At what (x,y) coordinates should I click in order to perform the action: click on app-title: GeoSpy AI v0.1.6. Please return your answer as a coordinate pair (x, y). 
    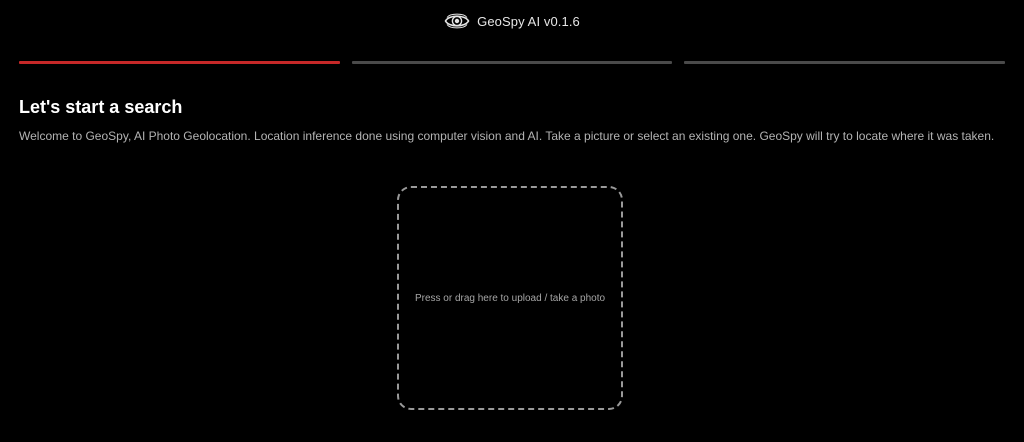
    Looking at the image, I should click on (528, 21).